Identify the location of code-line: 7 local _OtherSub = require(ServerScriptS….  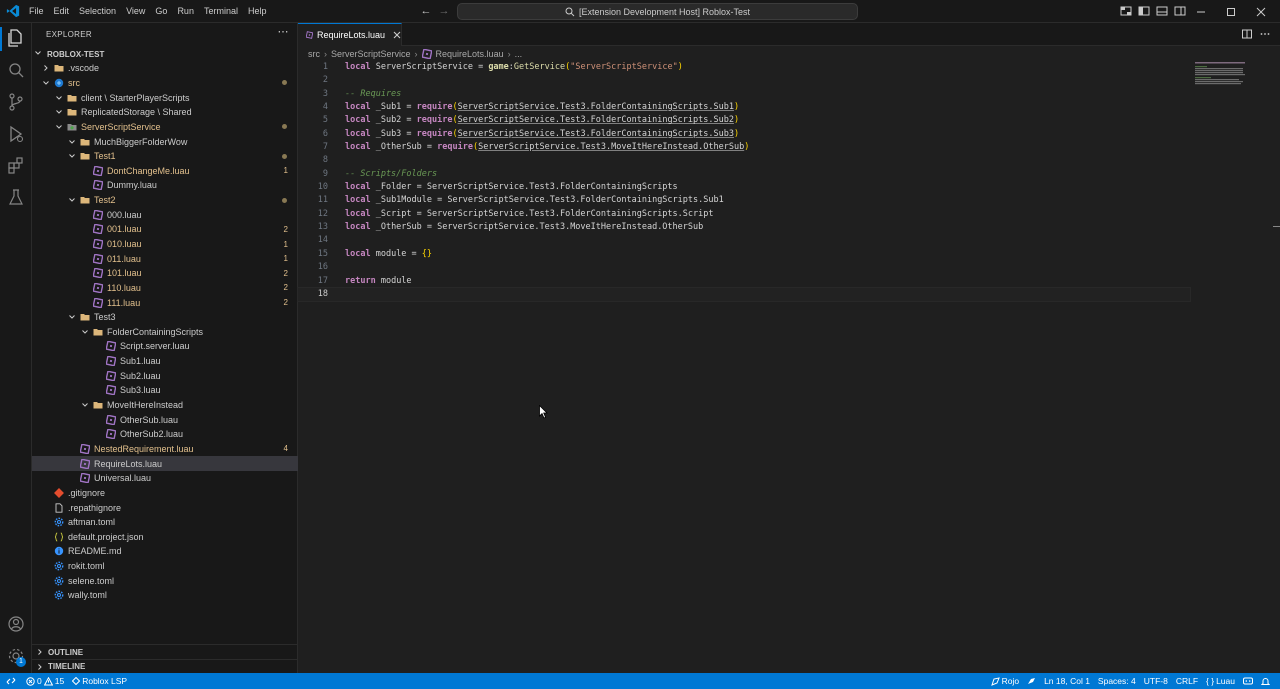
(748, 147).